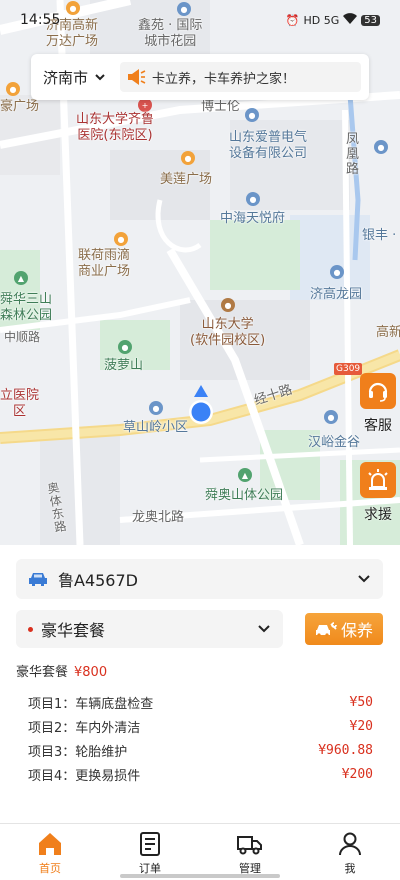  I want to click on rescue-label: 求援, so click(378, 515).